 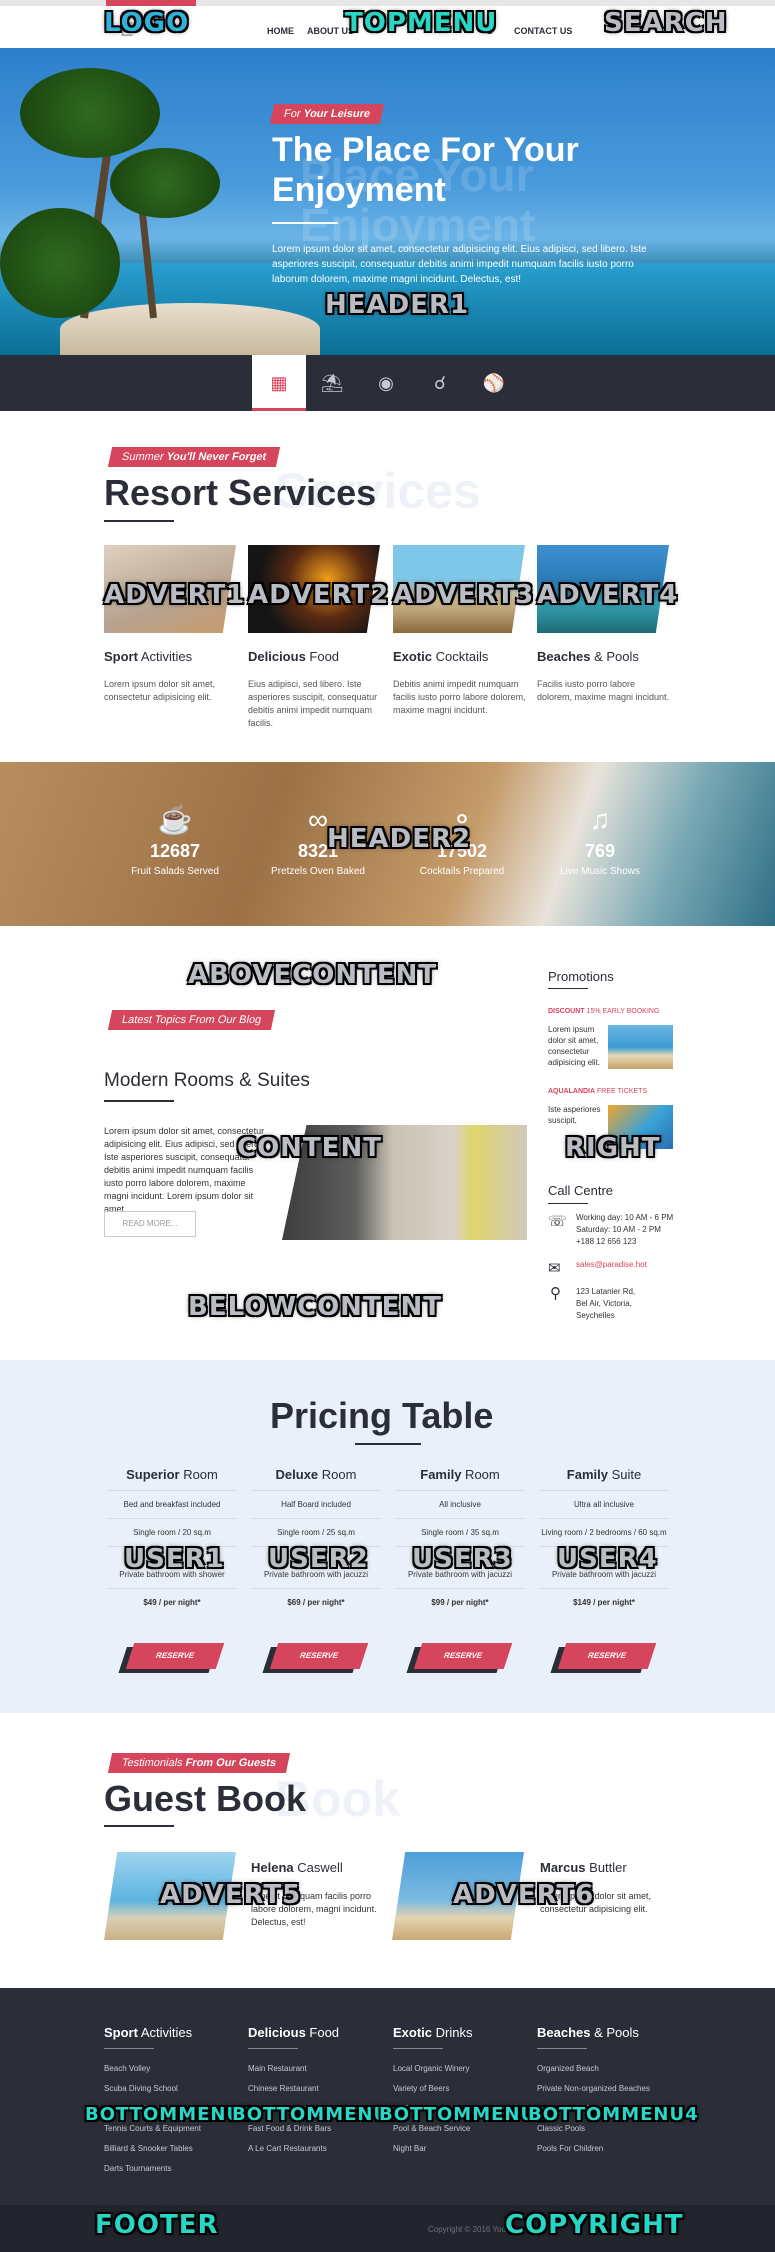 I want to click on position-bottommenu2: BOTTOMMENU2, so click(x=317, y=2114).